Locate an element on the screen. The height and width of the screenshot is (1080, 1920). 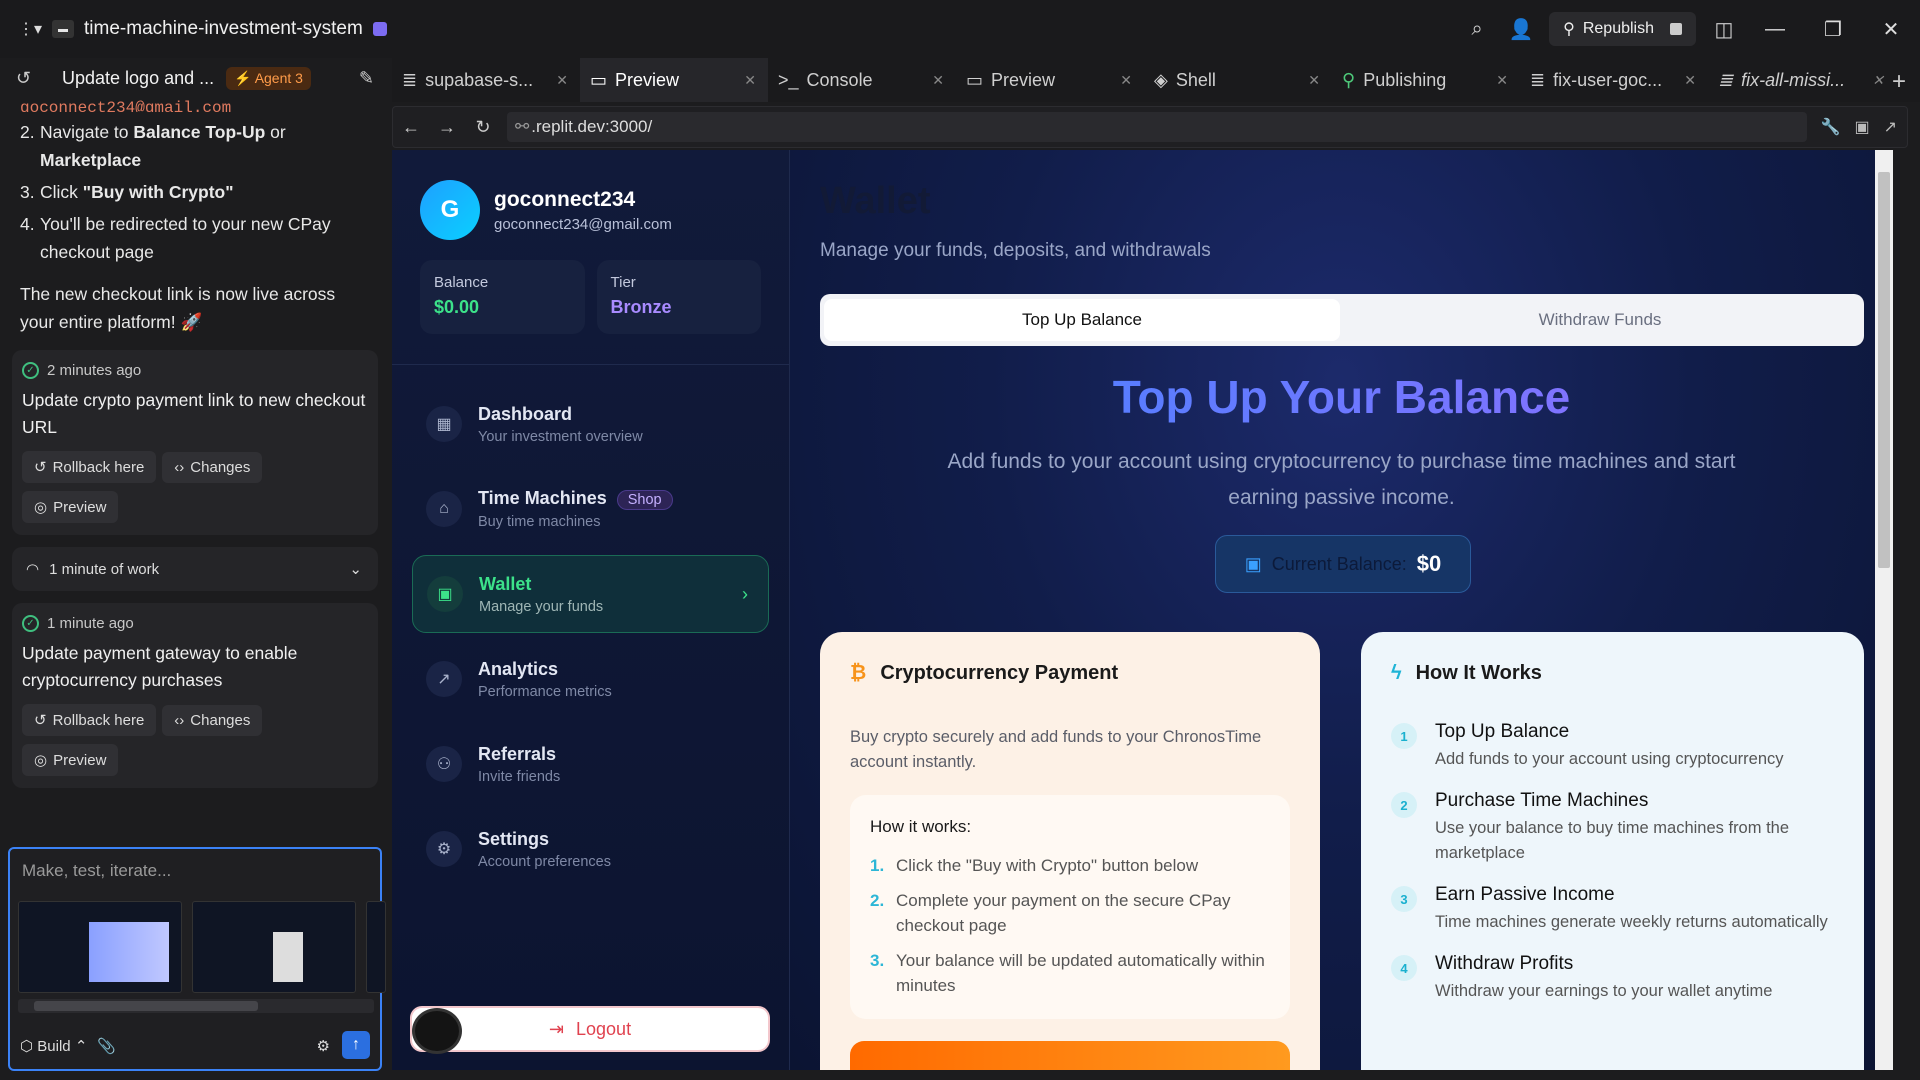
replit-logo-icon: ⋮▾ is located at coordinates (30, 29).